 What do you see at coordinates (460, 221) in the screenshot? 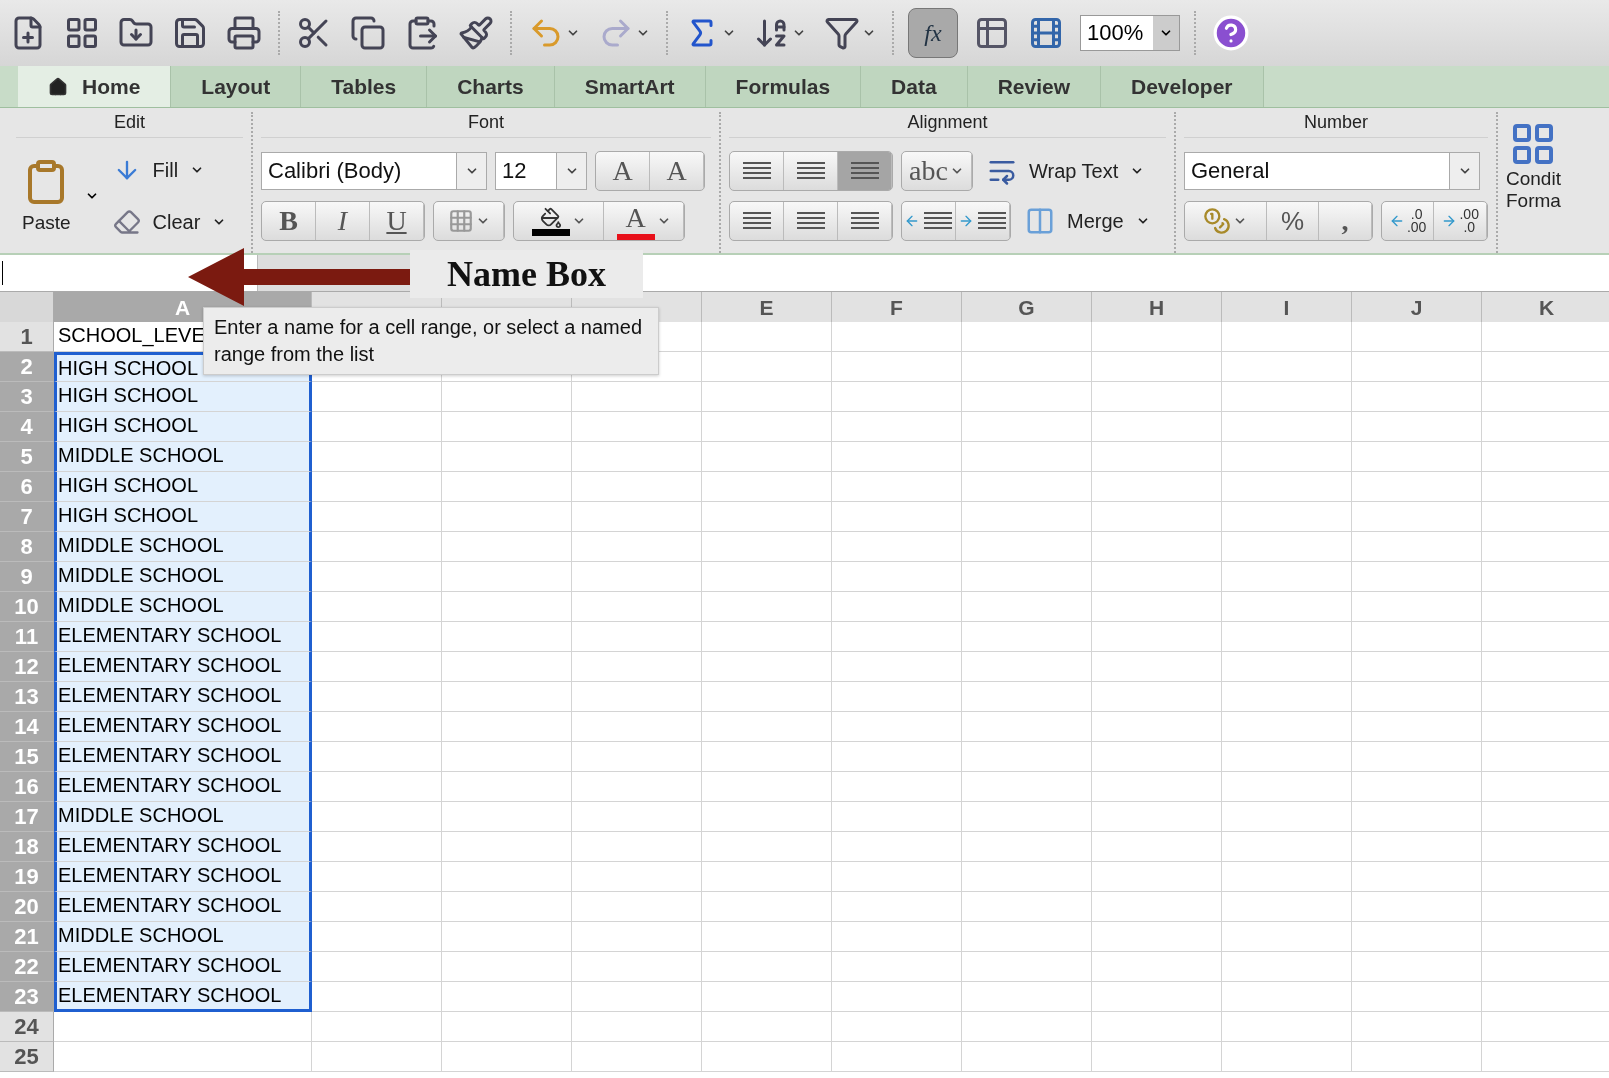
I see `borders-icon` at bounding box center [460, 221].